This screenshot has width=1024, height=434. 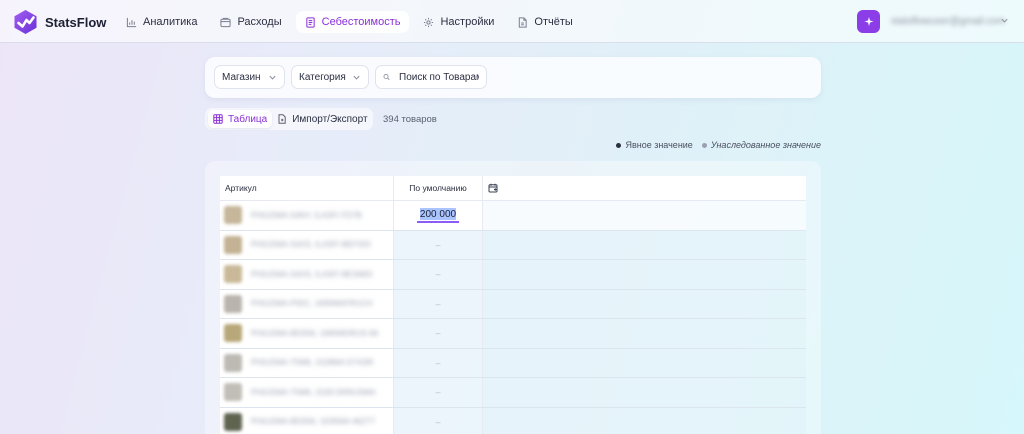 What do you see at coordinates (619, 145) in the screenshot?
I see `explicit-dot-icon` at bounding box center [619, 145].